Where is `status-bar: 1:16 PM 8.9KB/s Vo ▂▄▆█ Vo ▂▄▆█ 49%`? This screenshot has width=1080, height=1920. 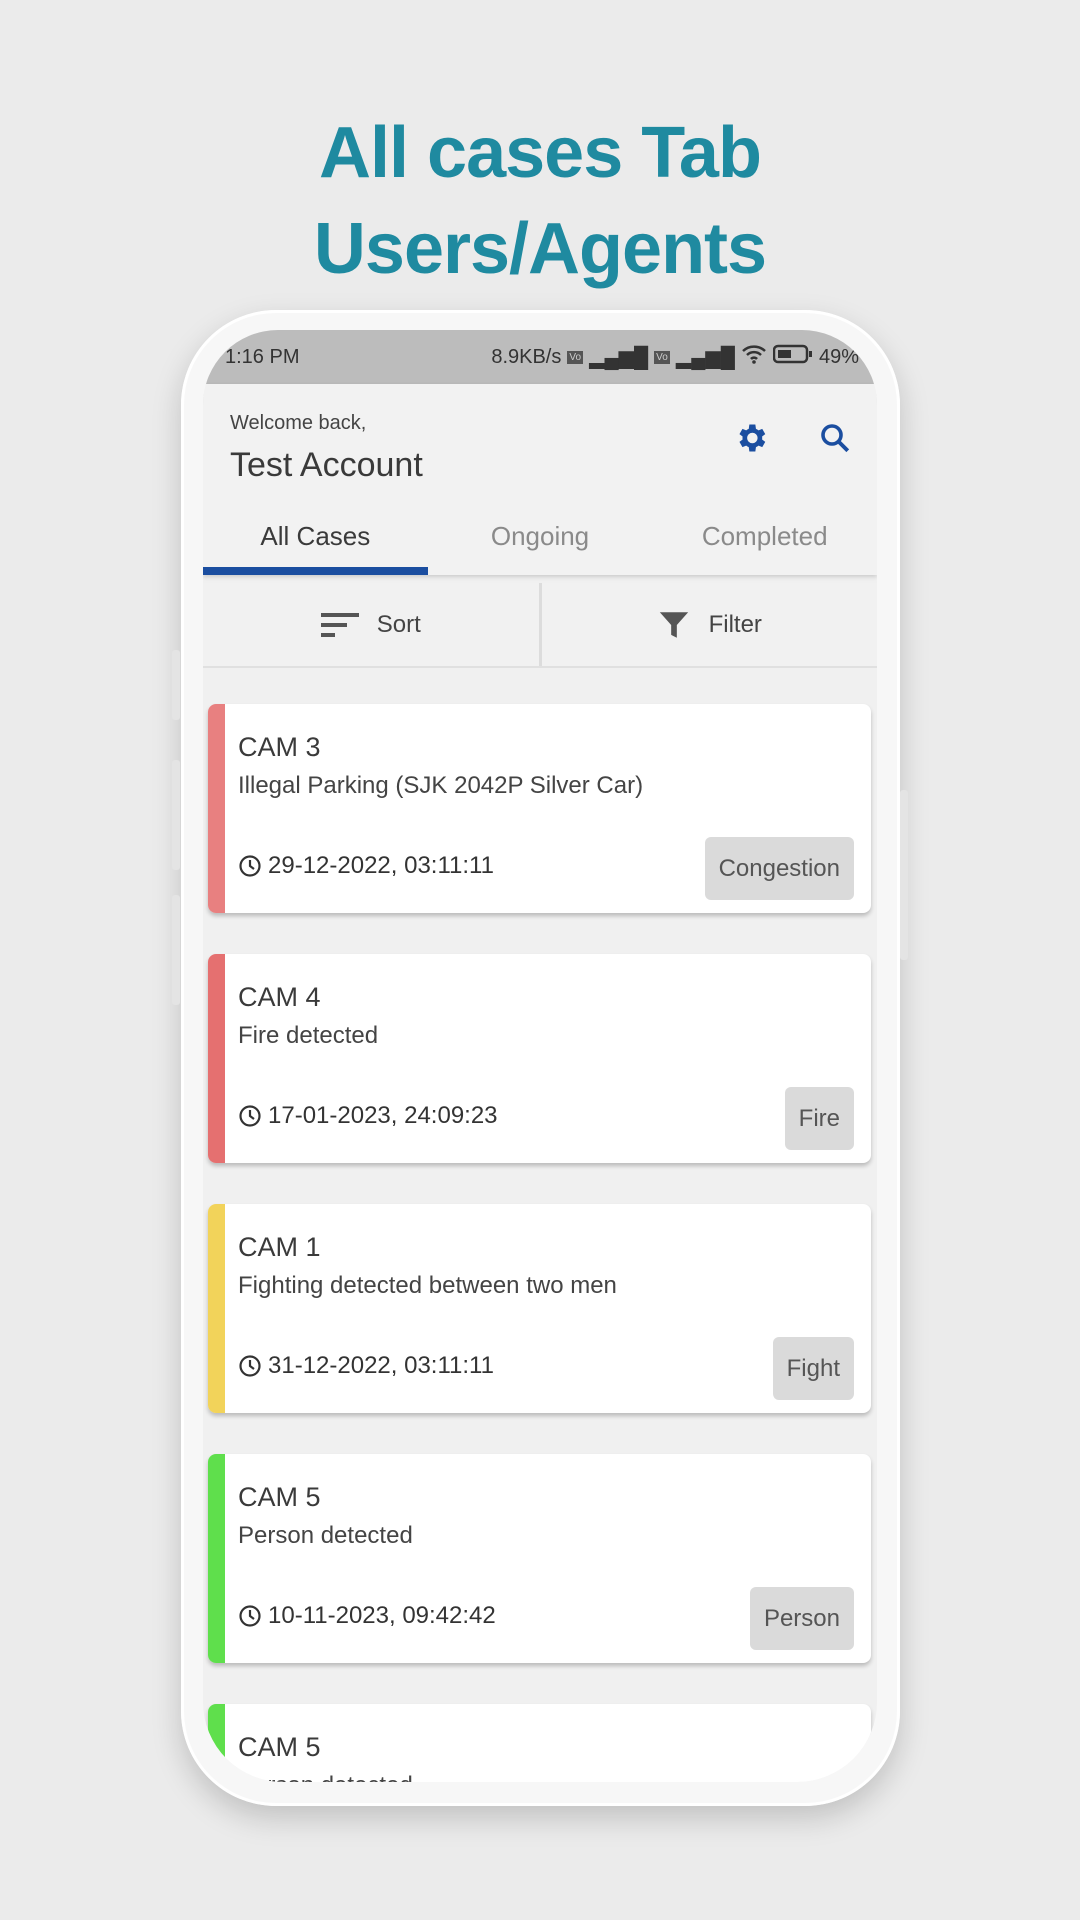 status-bar: 1:16 PM 8.9KB/s Vo ▂▄▆█ Vo ▂▄▆█ 49% is located at coordinates (540, 357).